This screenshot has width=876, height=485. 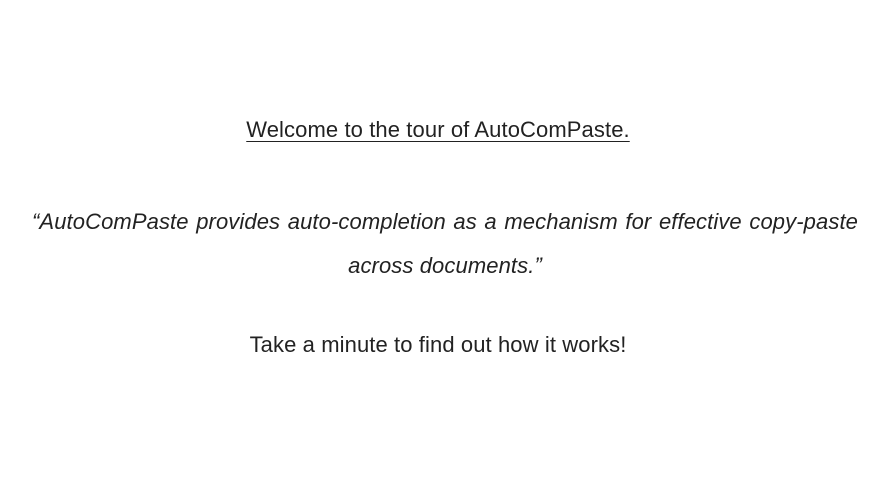 What do you see at coordinates (438, 129) in the screenshot?
I see `tour-welcome-title: Welcome to the tour of AutoComPaste.` at bounding box center [438, 129].